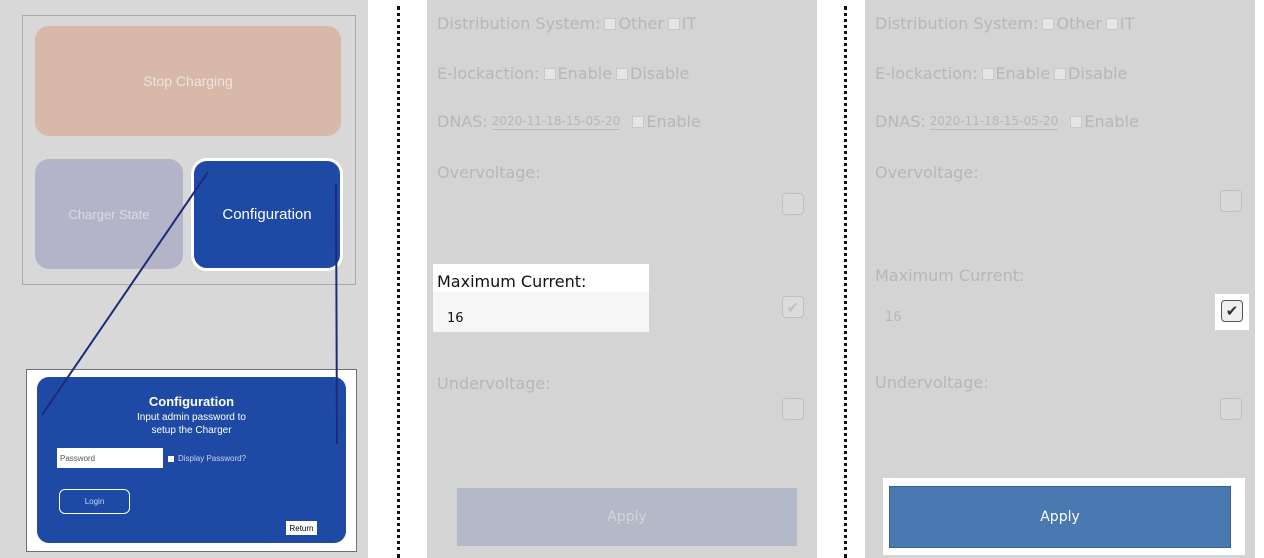 The width and height of the screenshot is (1264, 558). What do you see at coordinates (212, 458) in the screenshot?
I see `display-password-label: Display Password?` at bounding box center [212, 458].